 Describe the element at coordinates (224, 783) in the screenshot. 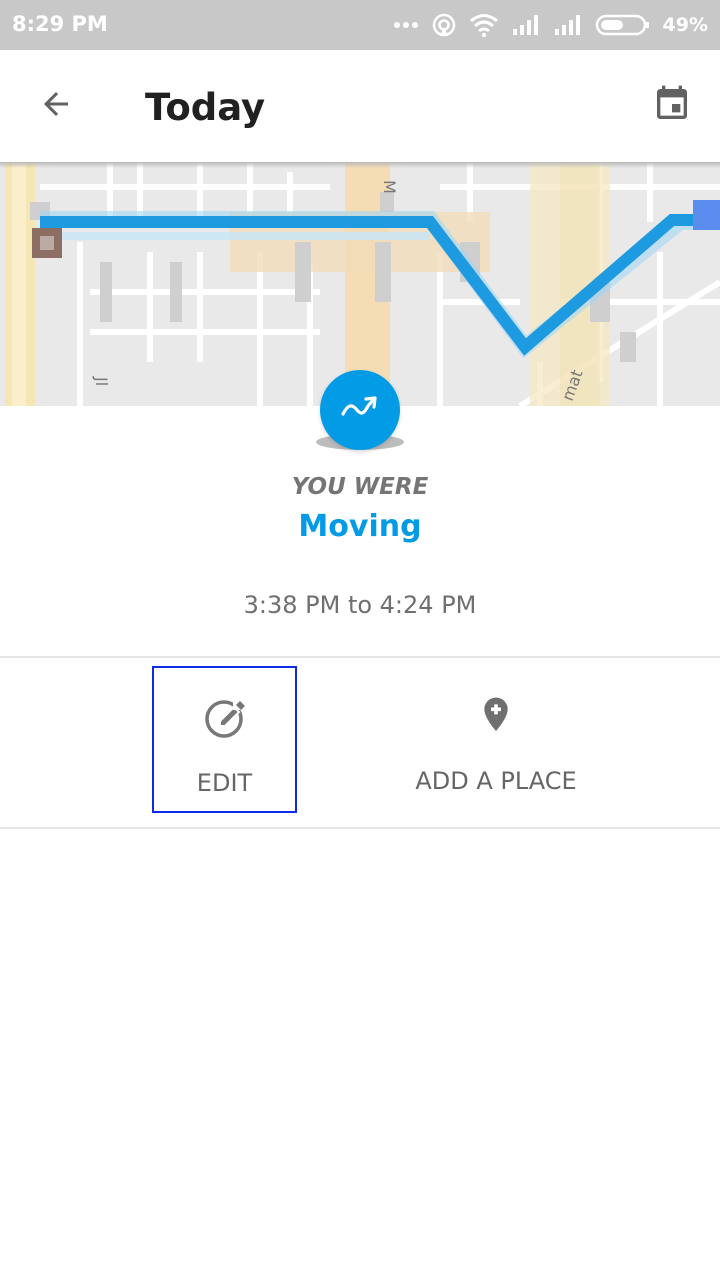

I see `edit-label: EDIT` at that location.